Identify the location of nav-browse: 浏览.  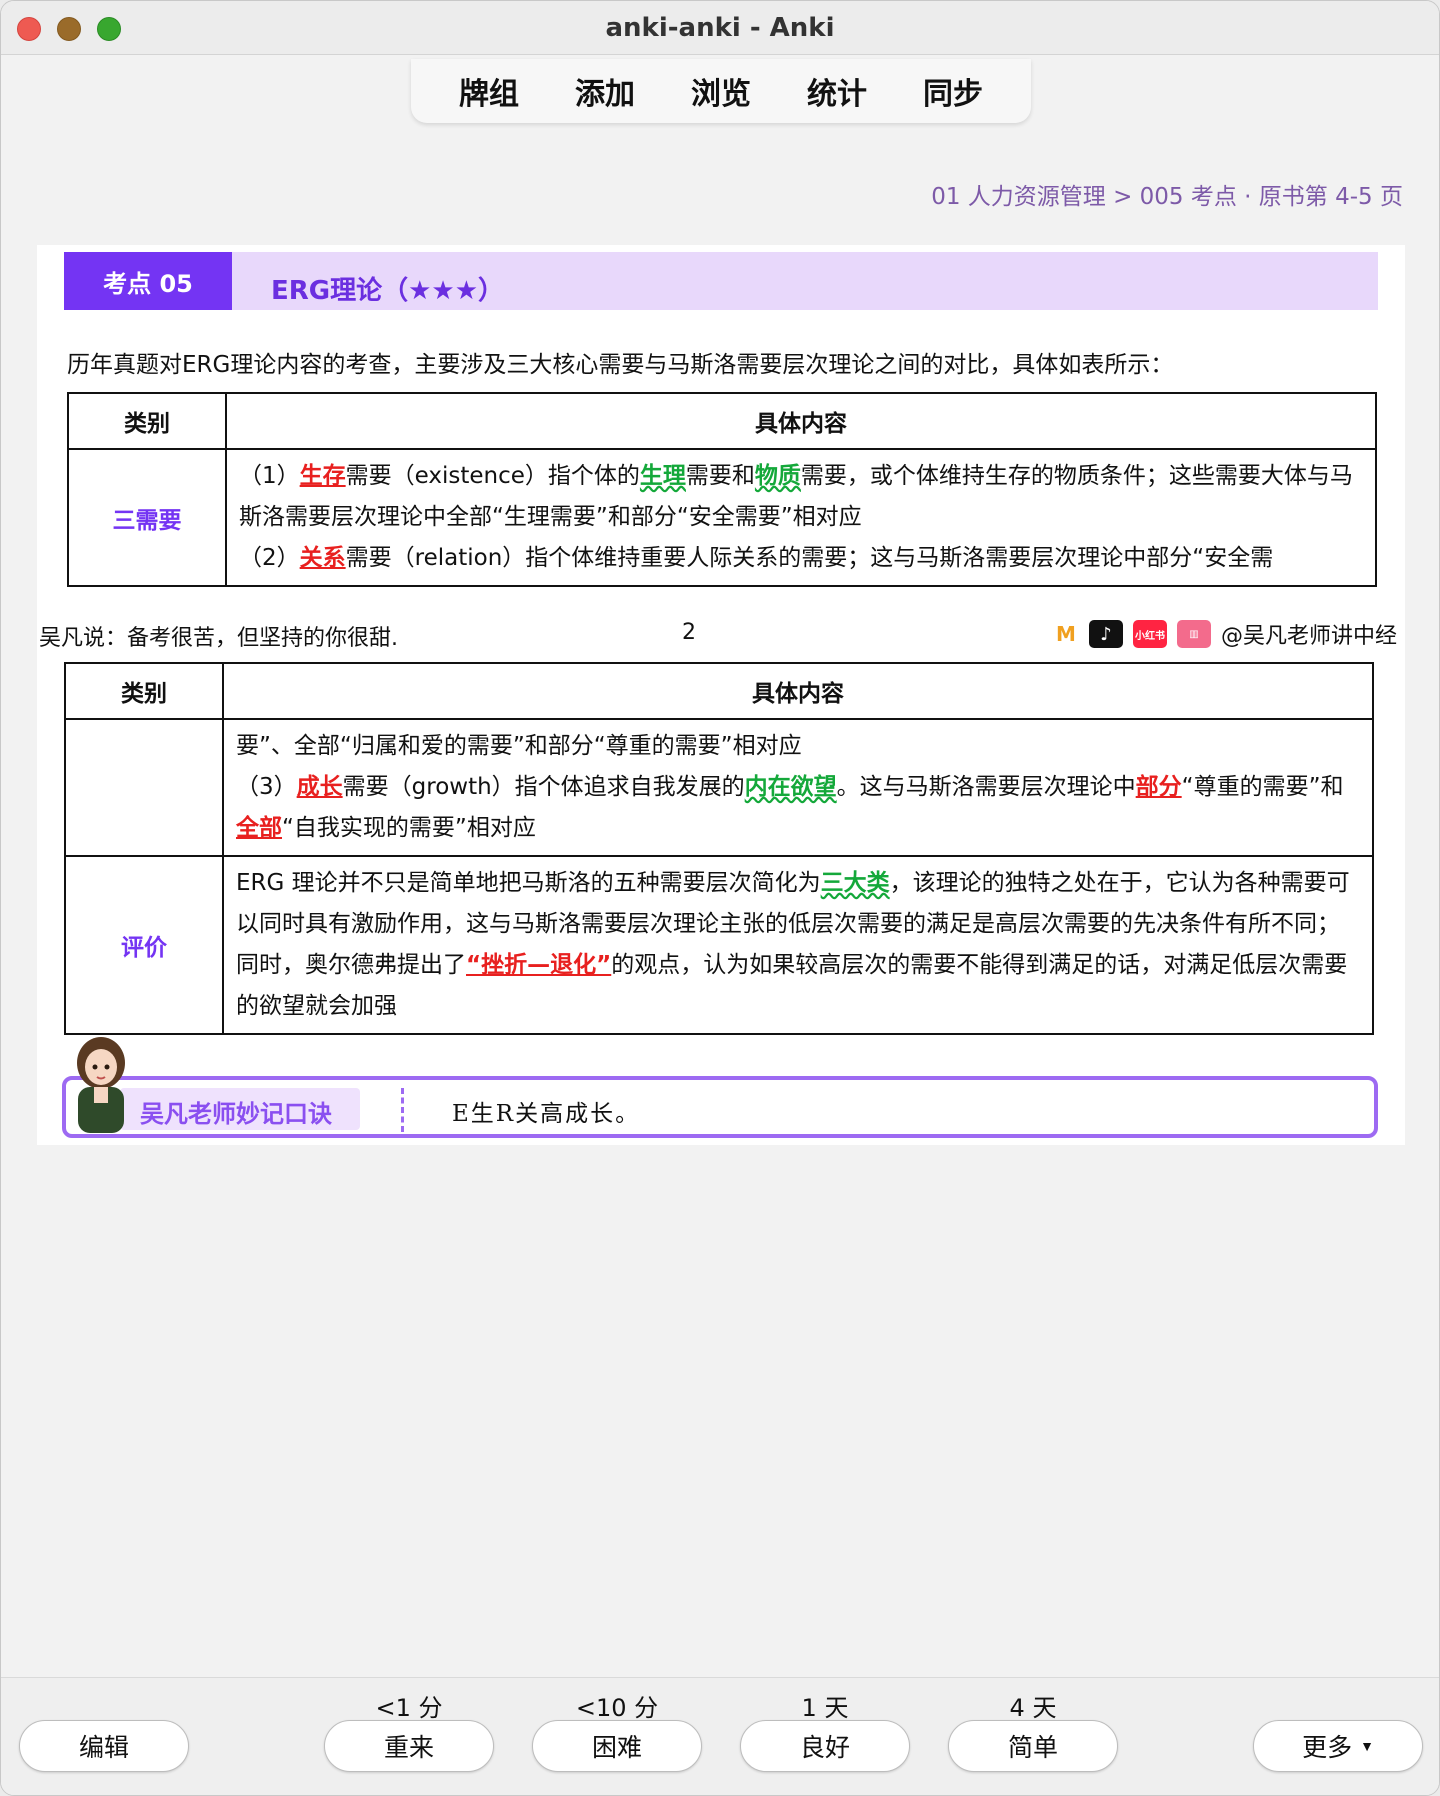
(721, 91).